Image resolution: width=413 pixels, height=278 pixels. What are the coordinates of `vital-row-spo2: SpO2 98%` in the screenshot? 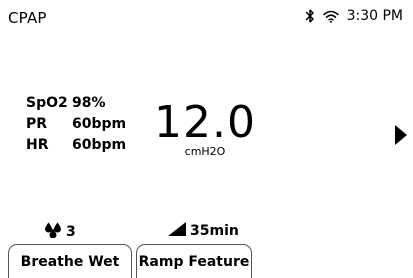 It's located at (76, 102).